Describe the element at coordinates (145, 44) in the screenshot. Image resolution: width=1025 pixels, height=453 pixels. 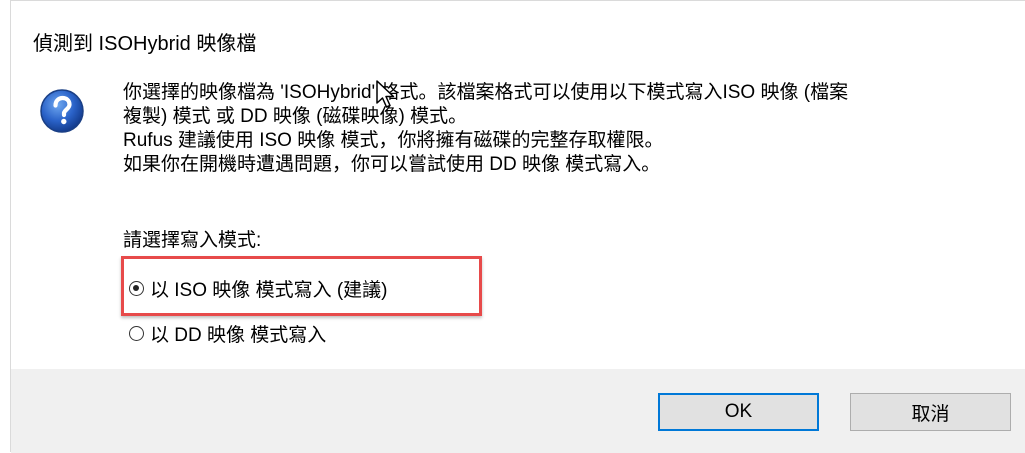
I see `dialog-title: 偵測到 ISOHybrid 映像檔` at that location.